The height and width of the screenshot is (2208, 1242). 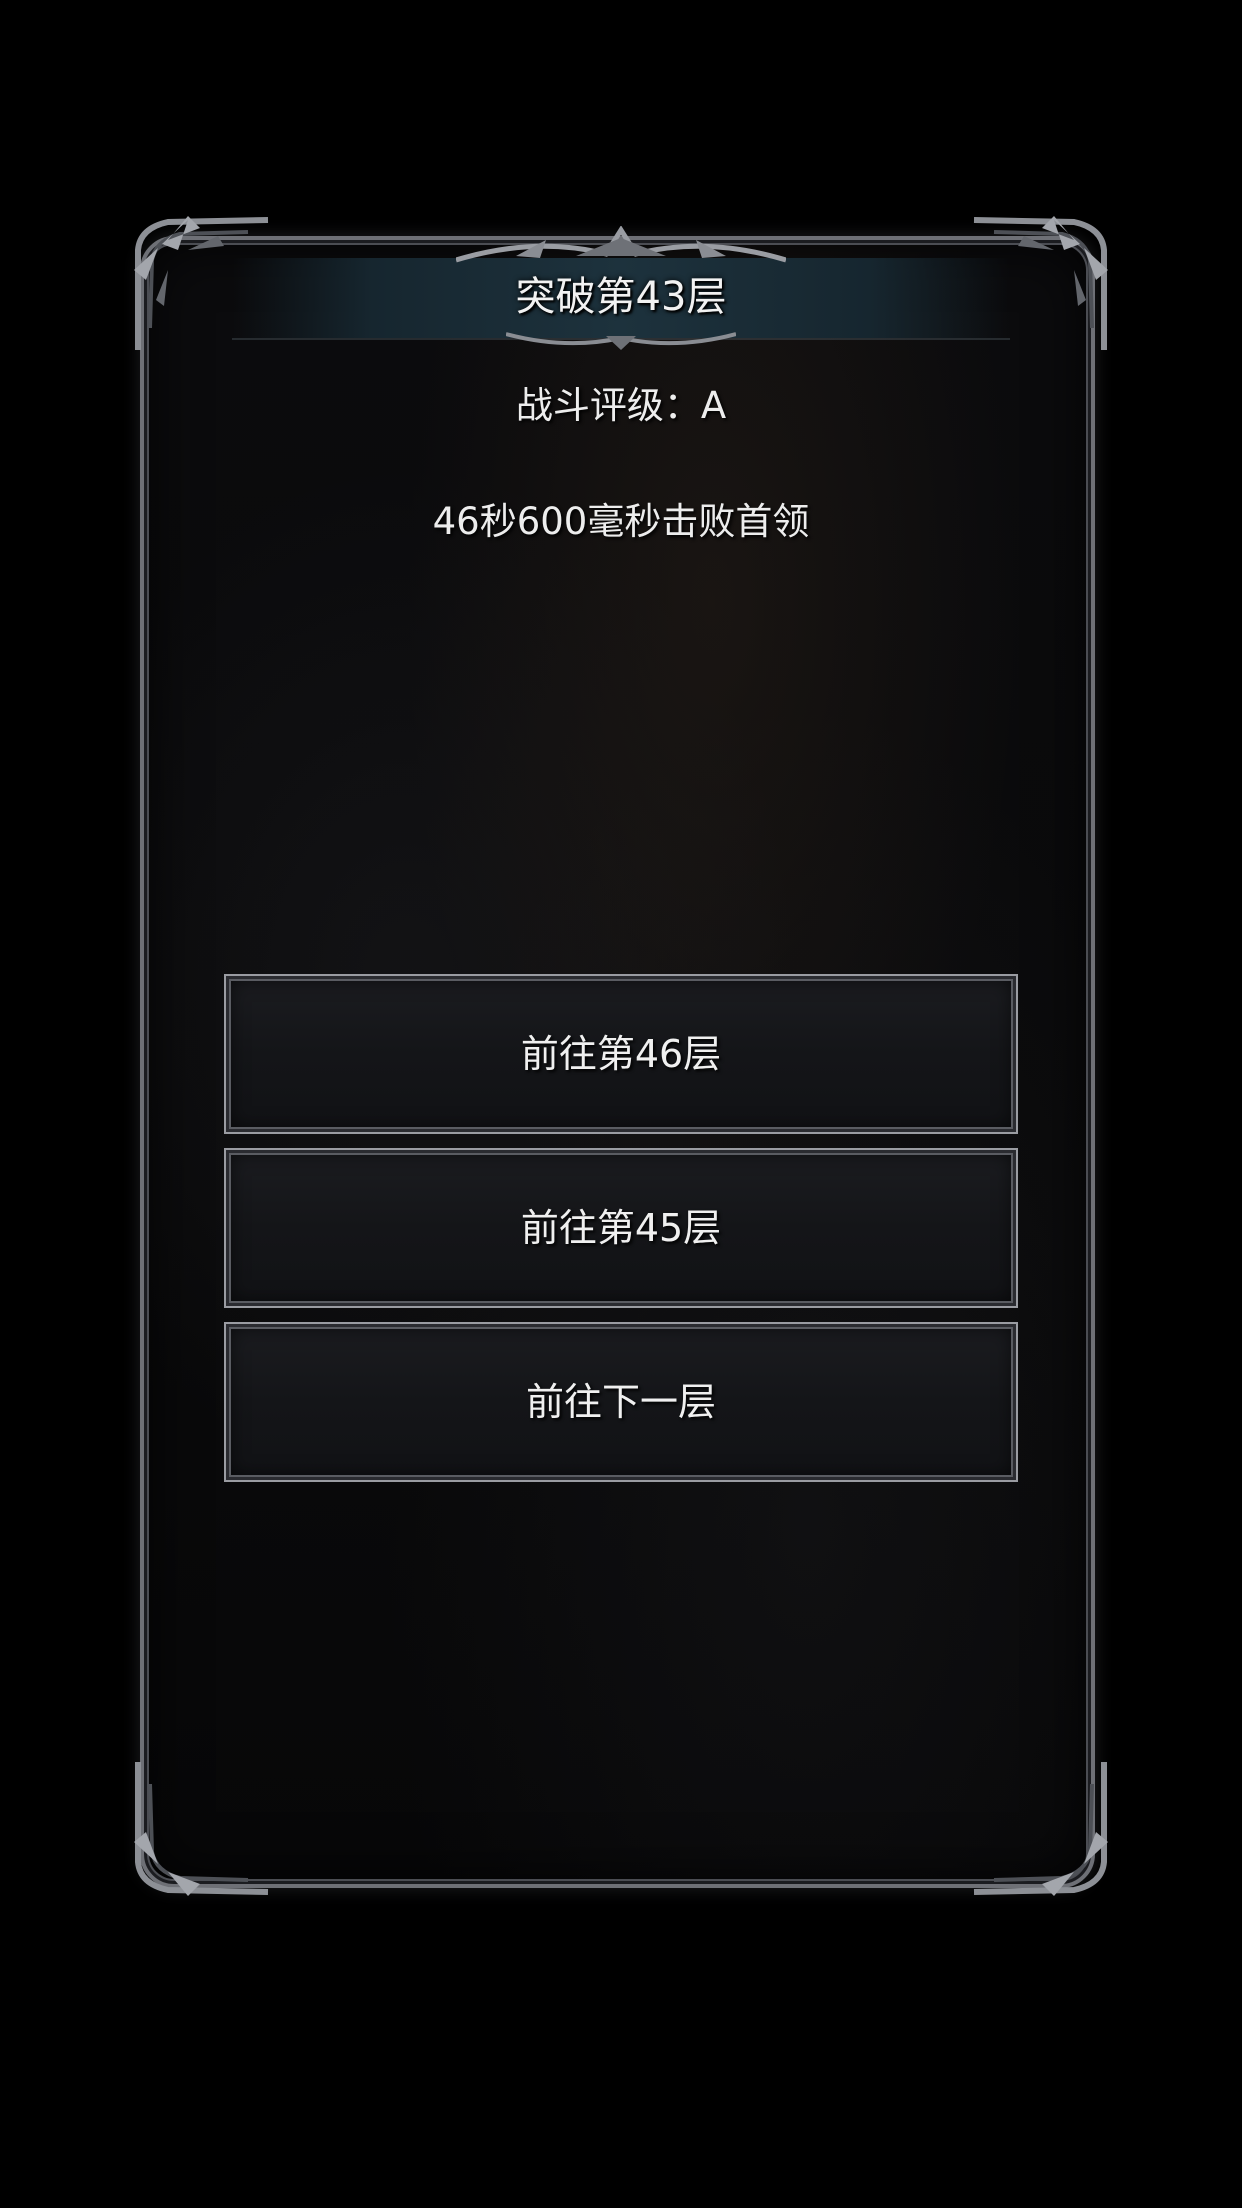 What do you see at coordinates (1040, 1829) in the screenshot?
I see `frame-corner-ornament-bottom-right` at bounding box center [1040, 1829].